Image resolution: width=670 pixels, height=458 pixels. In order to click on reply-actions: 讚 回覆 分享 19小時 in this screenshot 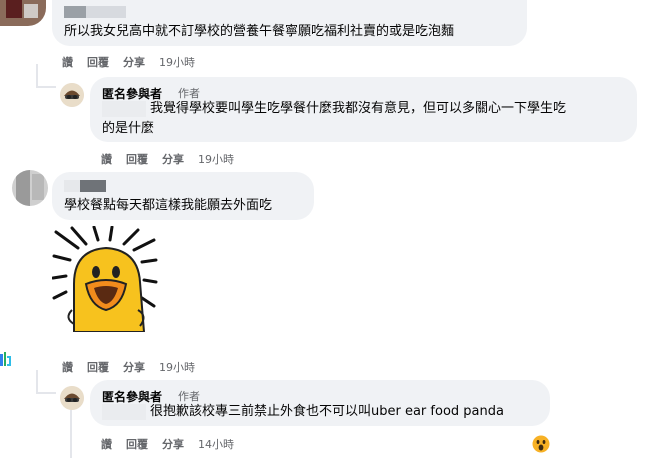, I will do `click(167, 159)`.